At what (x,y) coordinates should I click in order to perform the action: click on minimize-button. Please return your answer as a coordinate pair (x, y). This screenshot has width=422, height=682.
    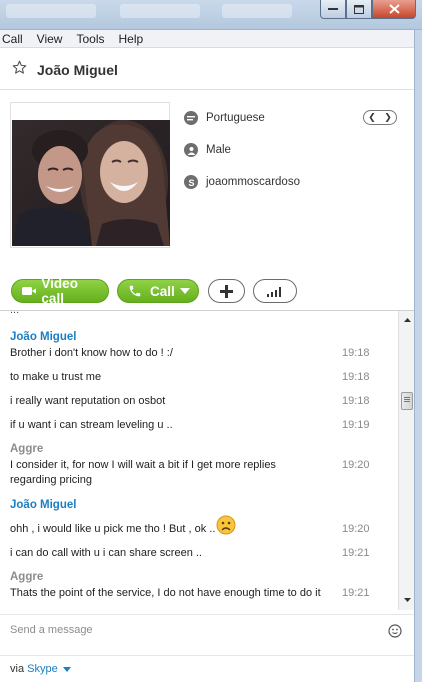
    Looking at the image, I should click on (333, 9).